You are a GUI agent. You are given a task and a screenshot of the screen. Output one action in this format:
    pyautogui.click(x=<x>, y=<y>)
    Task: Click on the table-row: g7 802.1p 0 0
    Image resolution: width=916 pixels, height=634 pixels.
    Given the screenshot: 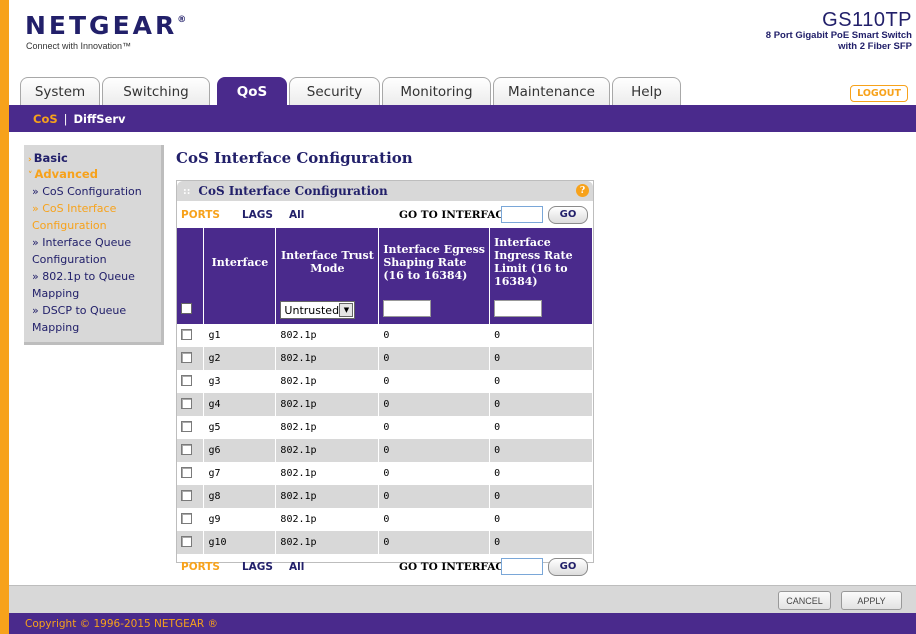 What is the action you would take?
    pyautogui.click(x=385, y=473)
    